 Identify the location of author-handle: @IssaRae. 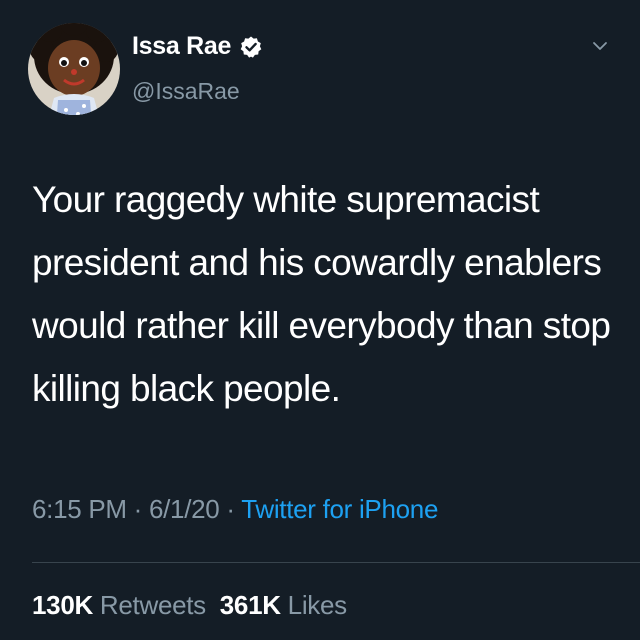
(186, 91).